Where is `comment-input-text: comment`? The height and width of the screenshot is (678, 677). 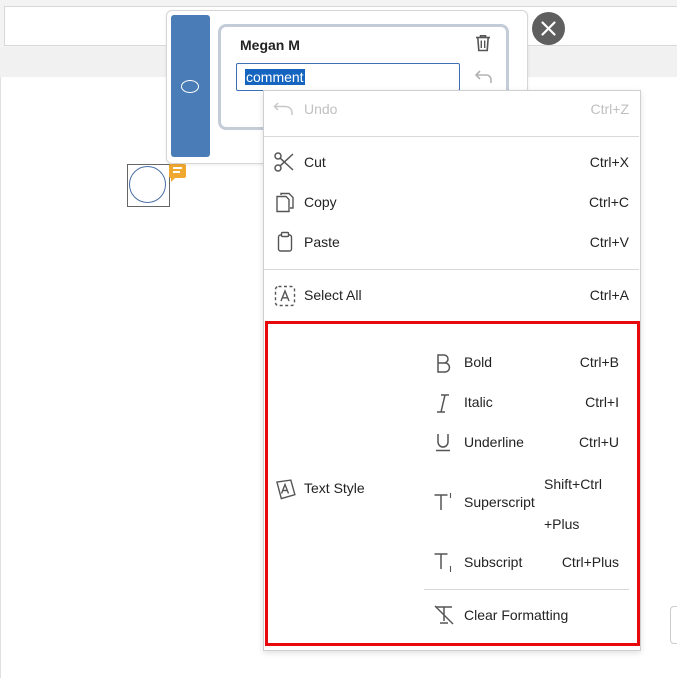
comment-input-text: comment is located at coordinates (275, 77).